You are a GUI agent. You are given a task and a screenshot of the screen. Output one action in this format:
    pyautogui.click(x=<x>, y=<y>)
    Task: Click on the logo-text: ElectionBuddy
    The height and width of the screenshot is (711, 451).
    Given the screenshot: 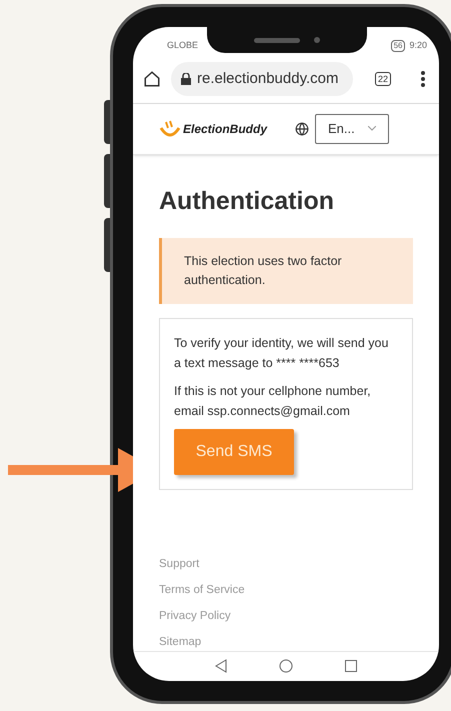 What is the action you would take?
    pyautogui.click(x=225, y=129)
    